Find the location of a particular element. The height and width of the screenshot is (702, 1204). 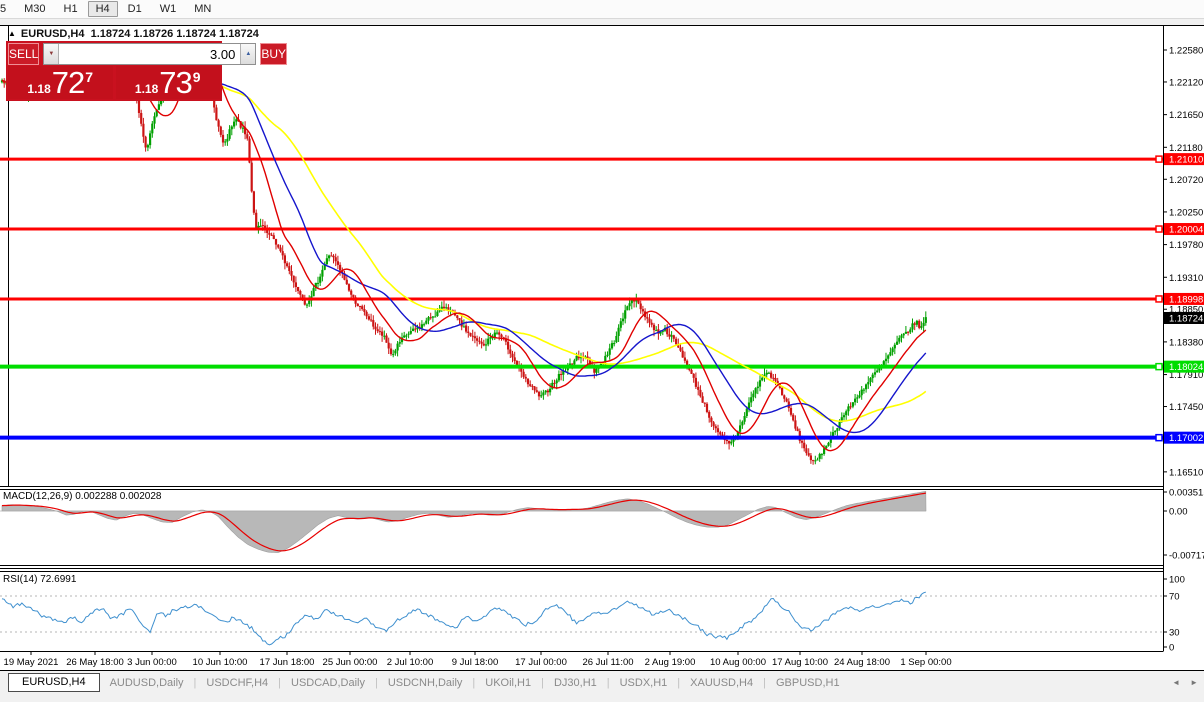

time-axis-label: 25 Jun 00:00 is located at coordinates (350, 662).